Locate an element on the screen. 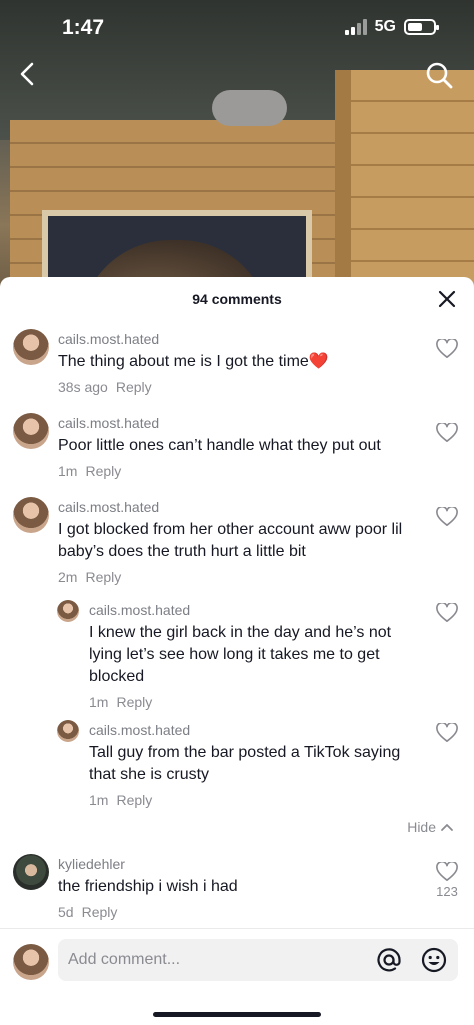 The width and height of the screenshot is (474, 1025). wood-wall-right is located at coordinates (404, 185).